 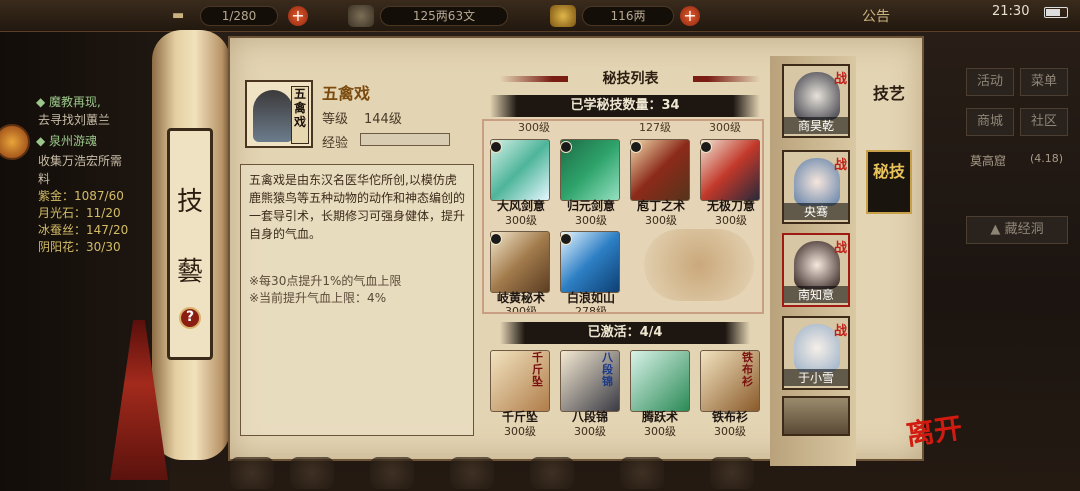 I want to click on help-icon: ?, so click(x=190, y=318).